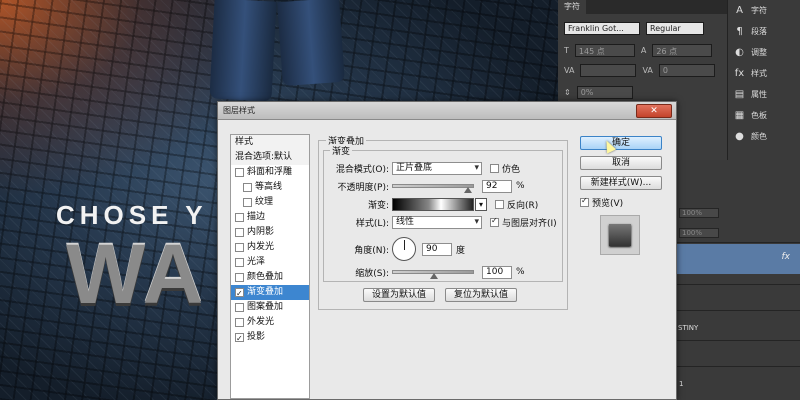  I want to click on style-list-item: 混合选项:默认, so click(270, 157).